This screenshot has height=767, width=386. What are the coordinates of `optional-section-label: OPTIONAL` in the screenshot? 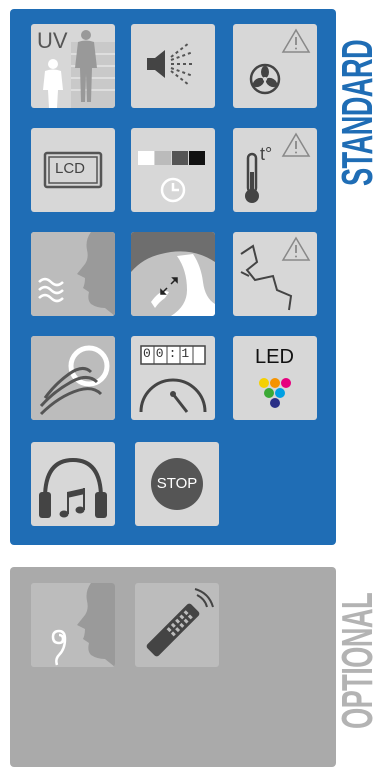 It's located at (358, 661).